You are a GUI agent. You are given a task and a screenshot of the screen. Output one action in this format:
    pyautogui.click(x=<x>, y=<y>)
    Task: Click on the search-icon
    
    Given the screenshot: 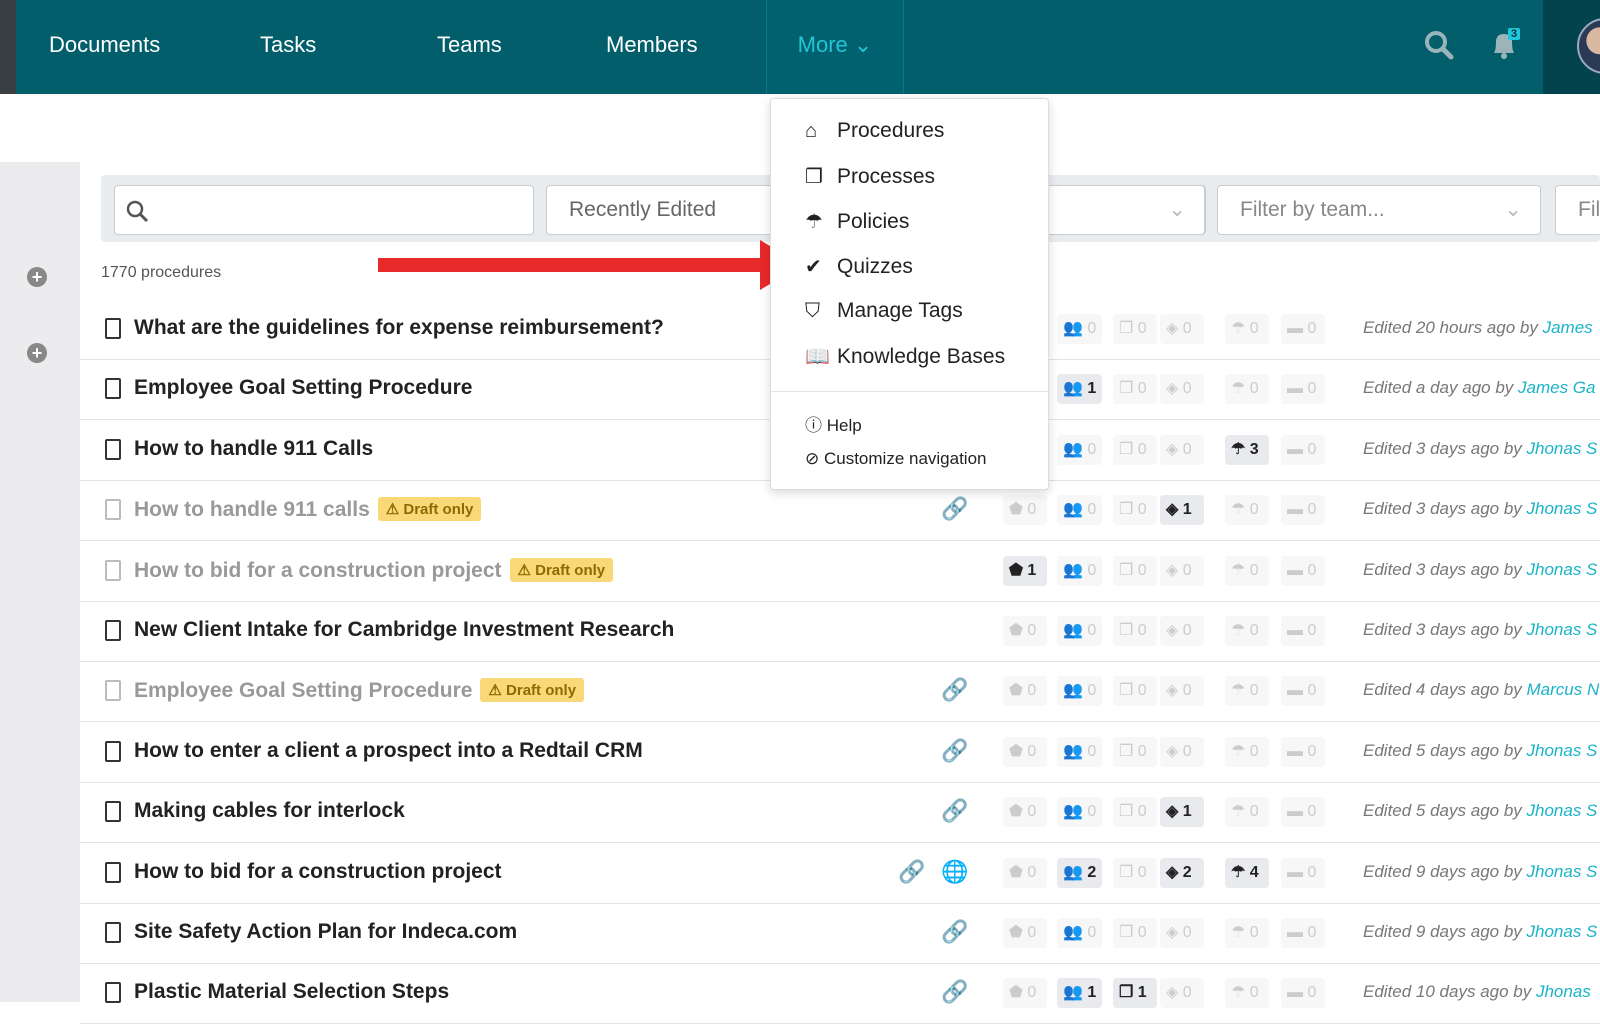 What is the action you would take?
    pyautogui.click(x=1439, y=45)
    